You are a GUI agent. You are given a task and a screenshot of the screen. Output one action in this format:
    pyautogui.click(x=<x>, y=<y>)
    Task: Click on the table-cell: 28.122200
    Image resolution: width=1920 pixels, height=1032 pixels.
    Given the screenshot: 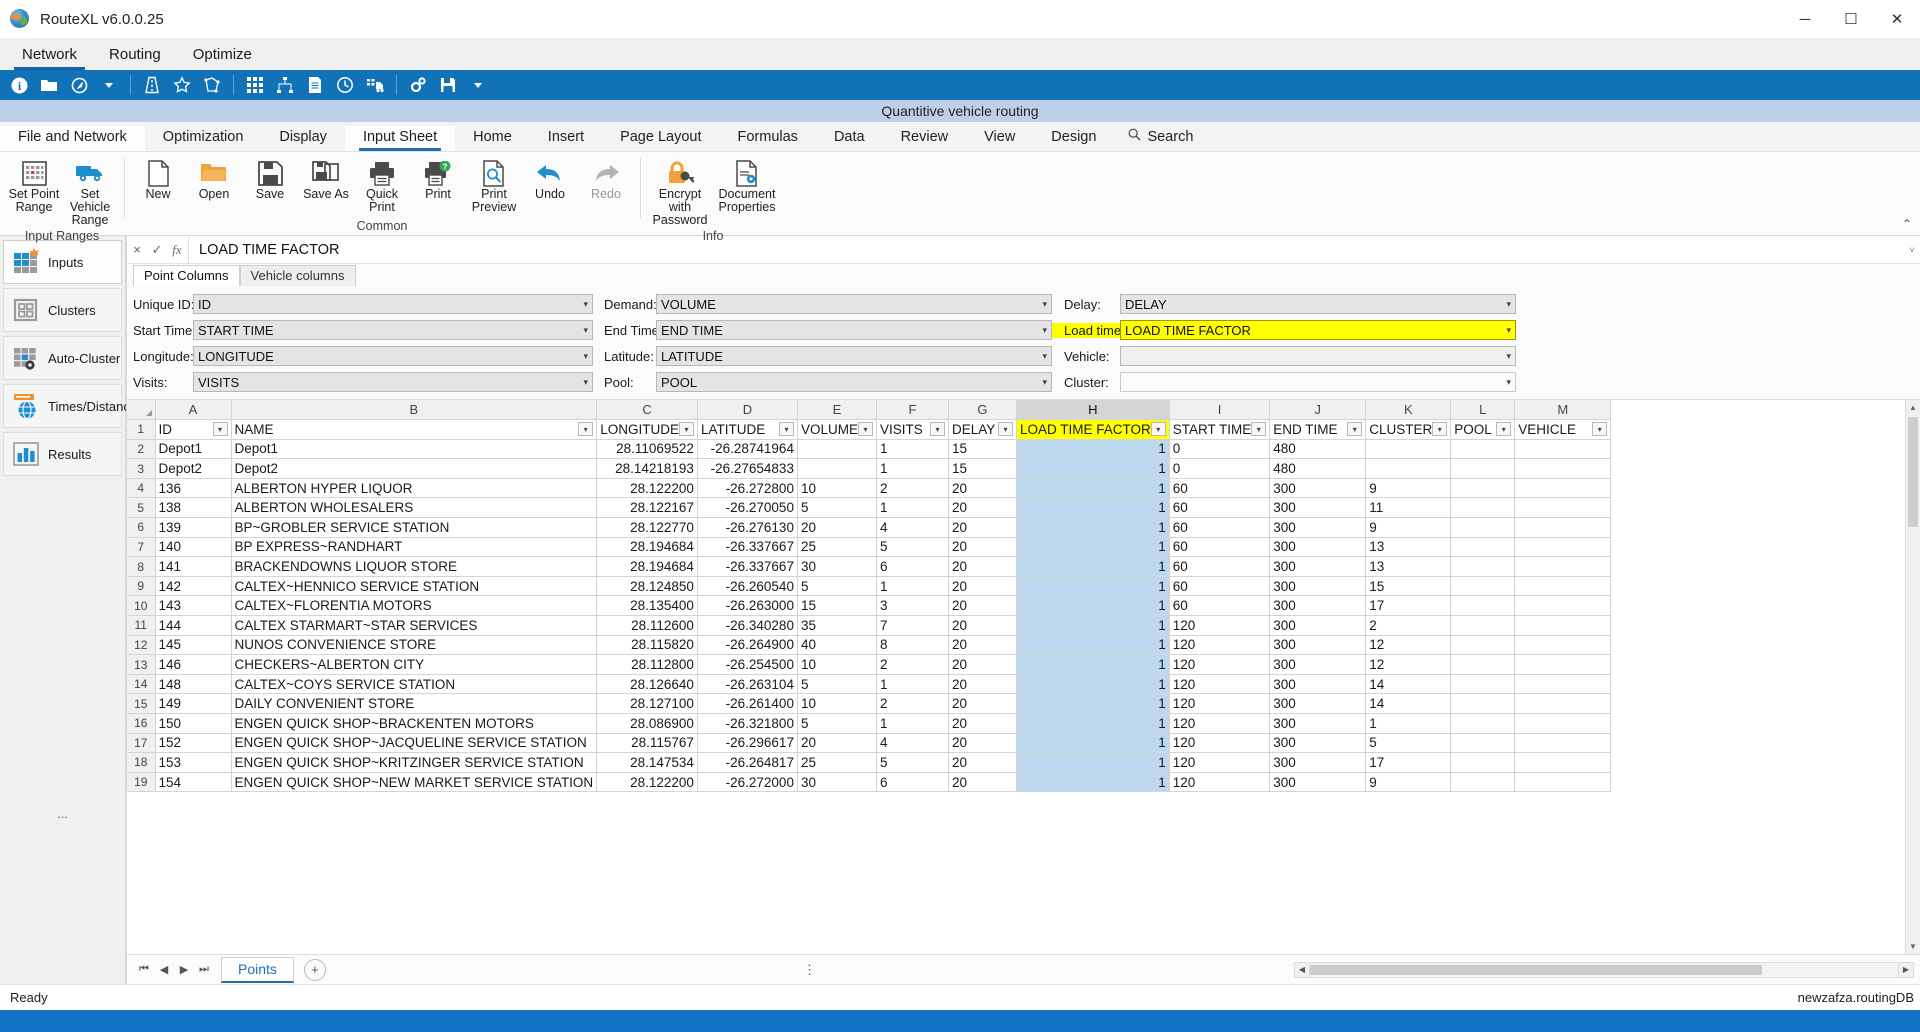 What is the action you would take?
    pyautogui.click(x=647, y=782)
    